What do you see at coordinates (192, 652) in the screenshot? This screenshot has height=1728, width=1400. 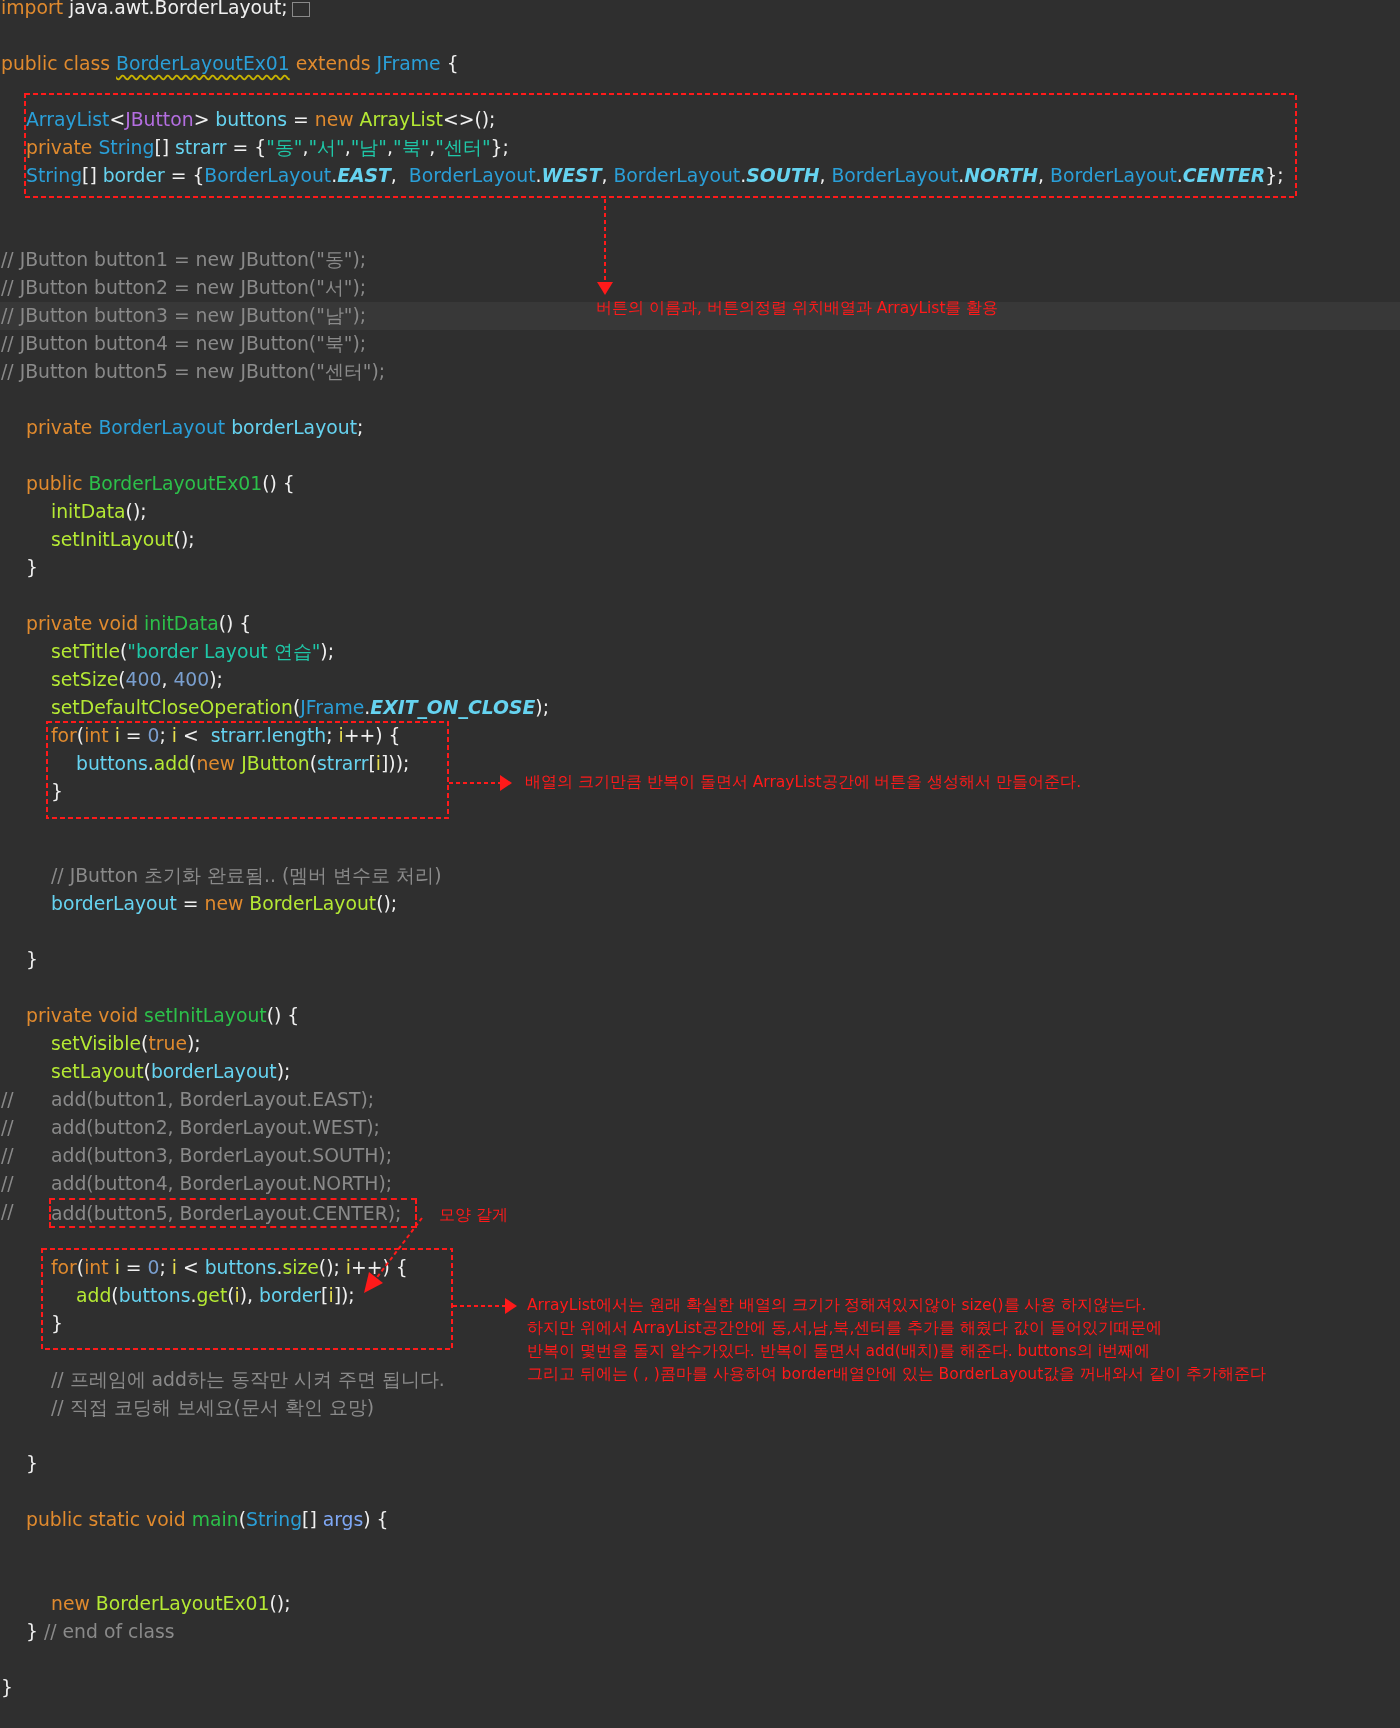 I see `code-line: setTitle("border Layout 연습");` at bounding box center [192, 652].